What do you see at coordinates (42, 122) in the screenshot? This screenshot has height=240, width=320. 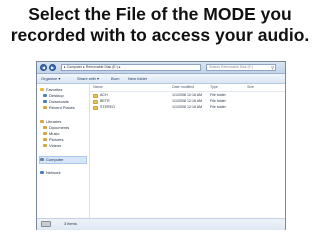 I see `library-icon` at bounding box center [42, 122].